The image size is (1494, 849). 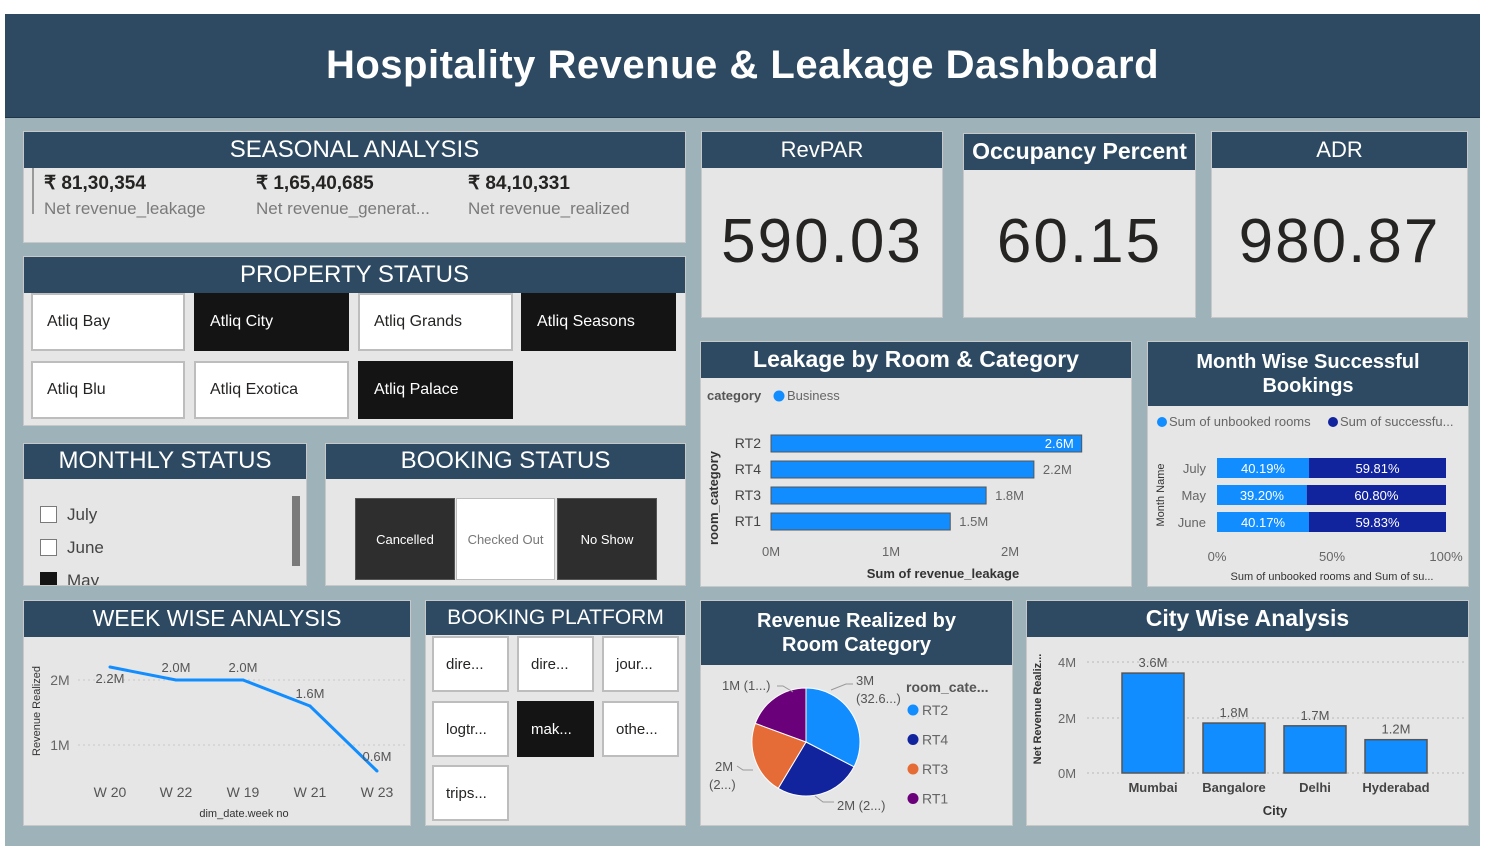 What do you see at coordinates (165, 461) in the screenshot?
I see `monthly-status-heading: MONTHLY STATUS` at bounding box center [165, 461].